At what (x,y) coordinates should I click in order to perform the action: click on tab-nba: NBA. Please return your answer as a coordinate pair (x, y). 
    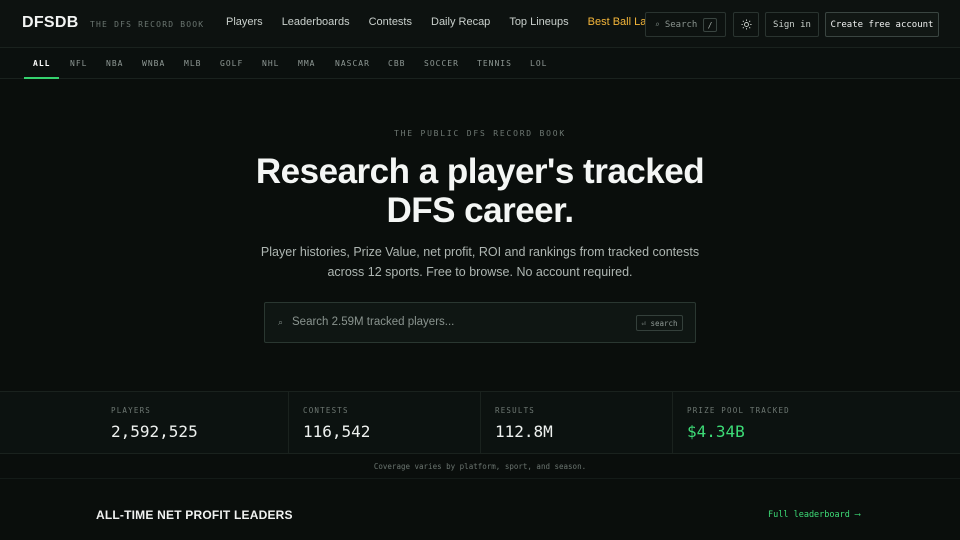
    Looking at the image, I should click on (114, 63).